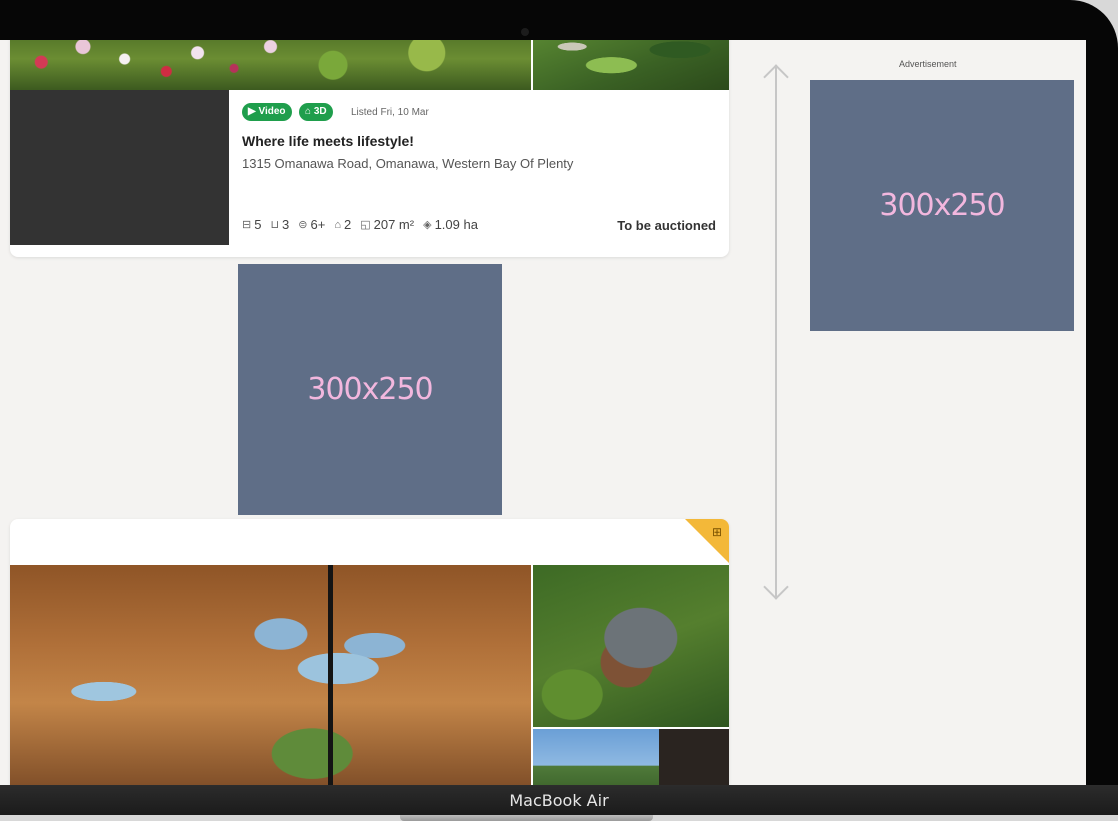 Image resolution: width=1118 pixels, height=821 pixels. What do you see at coordinates (928, 64) in the screenshot?
I see `advertisement-label: Advertisement` at bounding box center [928, 64].